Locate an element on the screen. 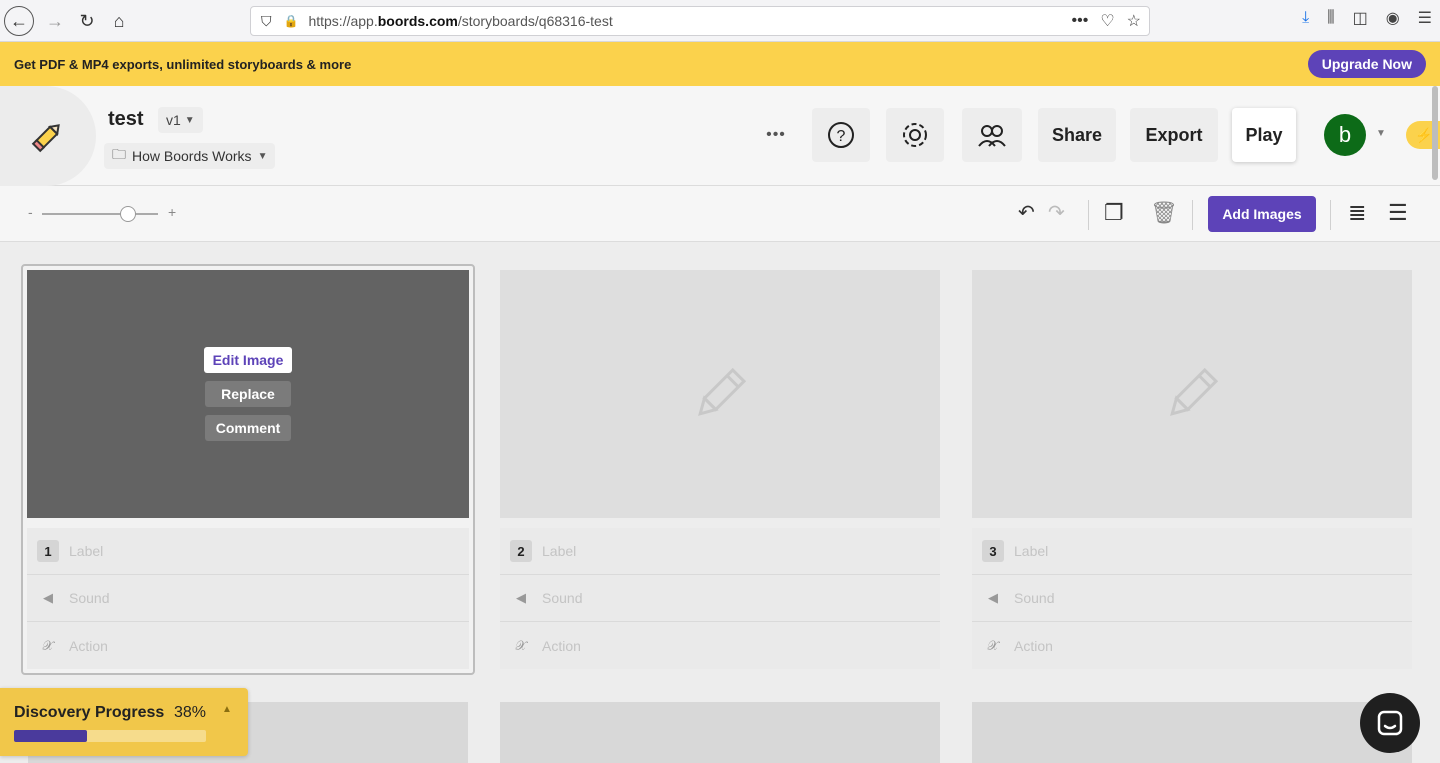 The width and height of the screenshot is (1440, 763). frame-fields: 2 Label ◀ Sound 𝒳 Action is located at coordinates (720, 598).